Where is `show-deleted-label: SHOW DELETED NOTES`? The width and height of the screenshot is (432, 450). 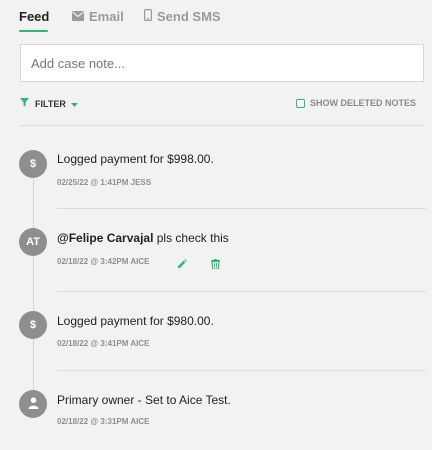 show-deleted-label: SHOW DELETED NOTES is located at coordinates (362, 103).